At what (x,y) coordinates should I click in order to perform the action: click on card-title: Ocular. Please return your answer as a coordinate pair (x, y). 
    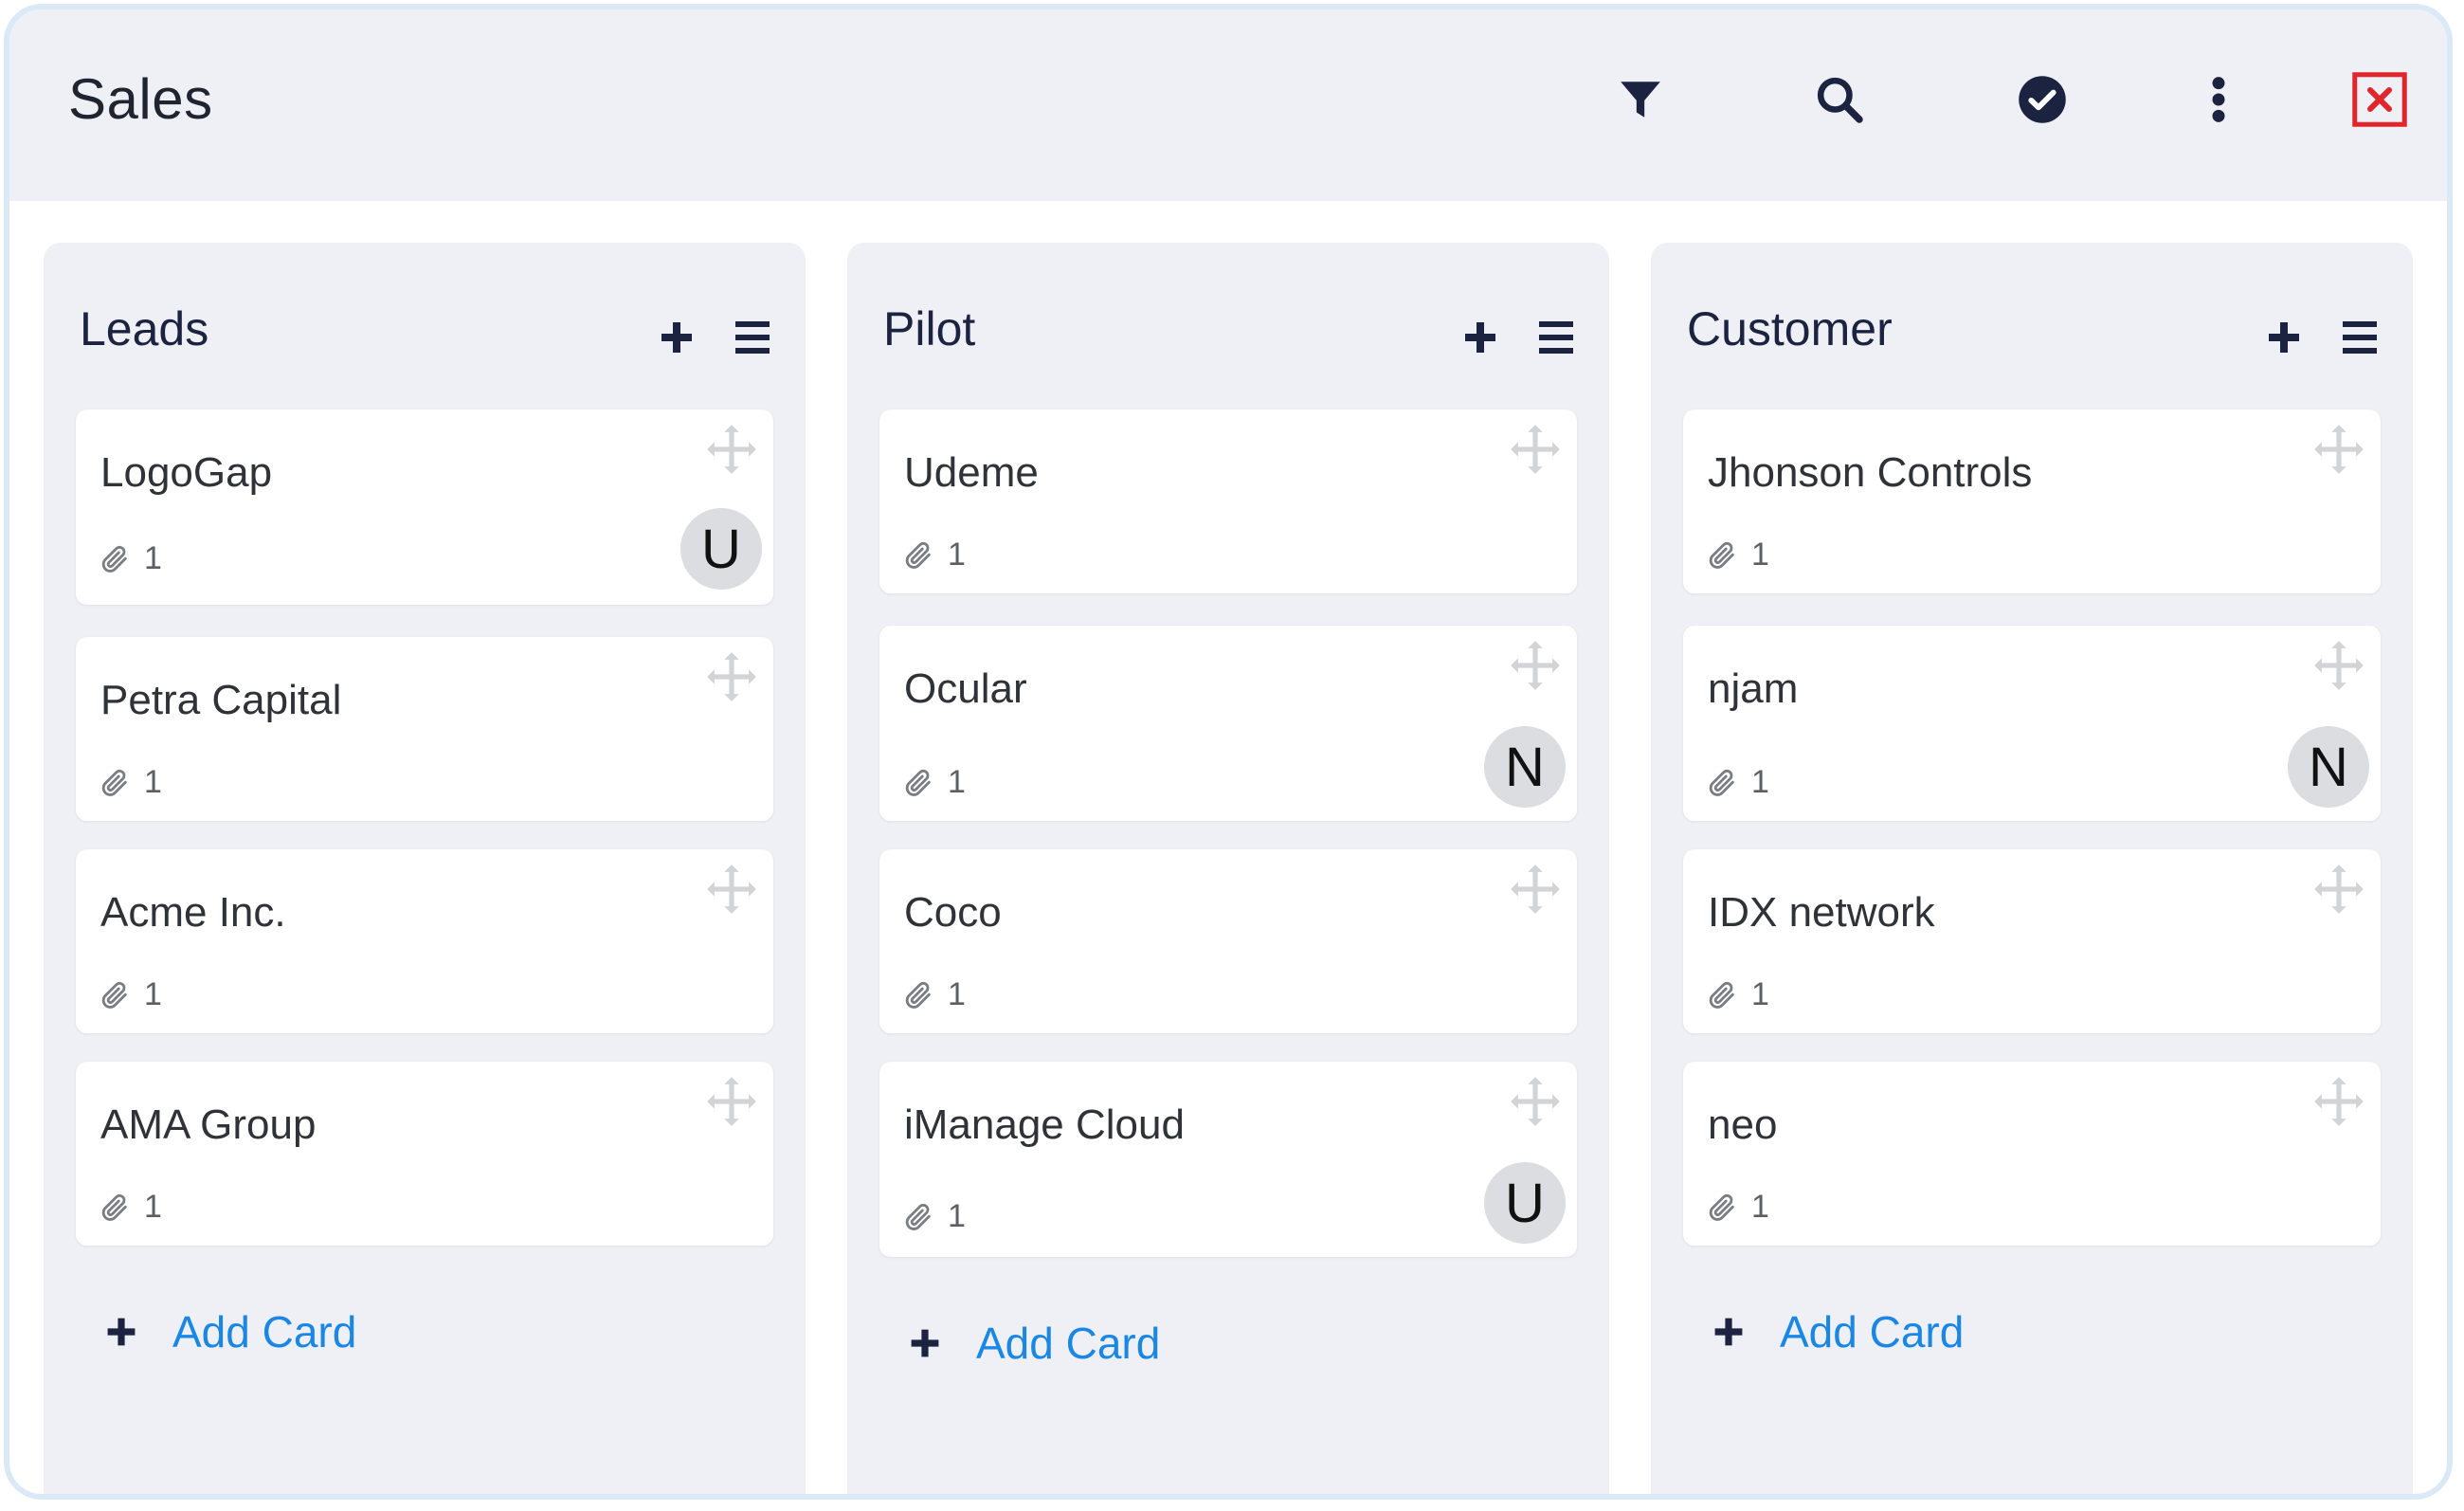
    Looking at the image, I should click on (966, 688).